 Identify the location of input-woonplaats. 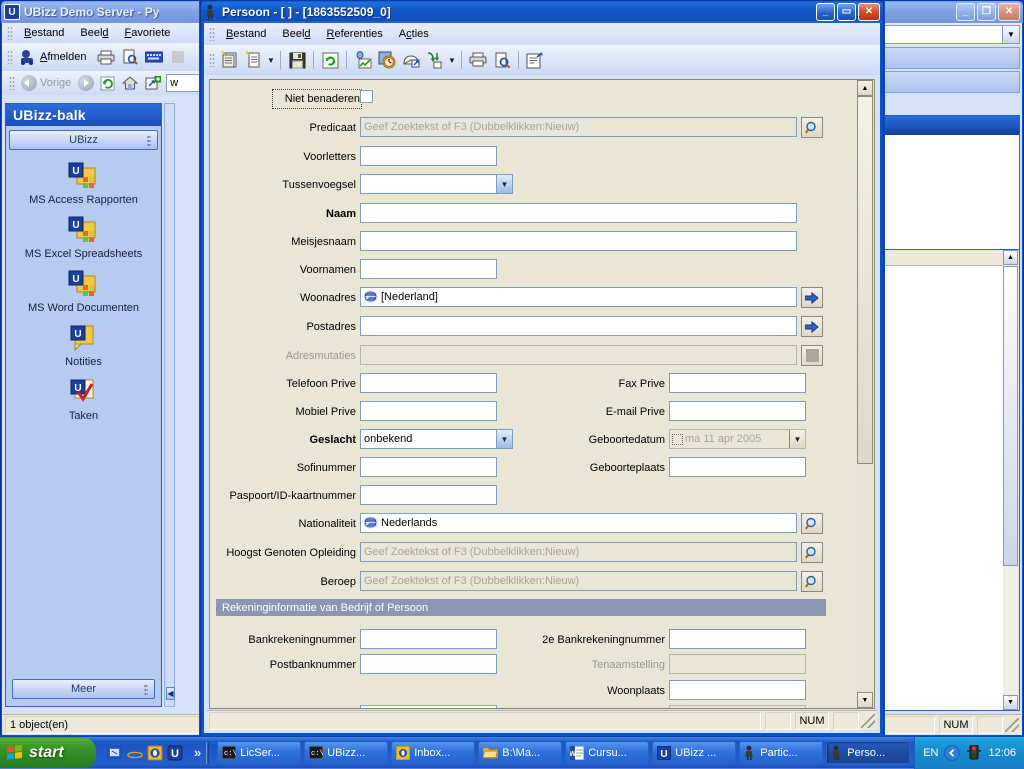
(737, 690).